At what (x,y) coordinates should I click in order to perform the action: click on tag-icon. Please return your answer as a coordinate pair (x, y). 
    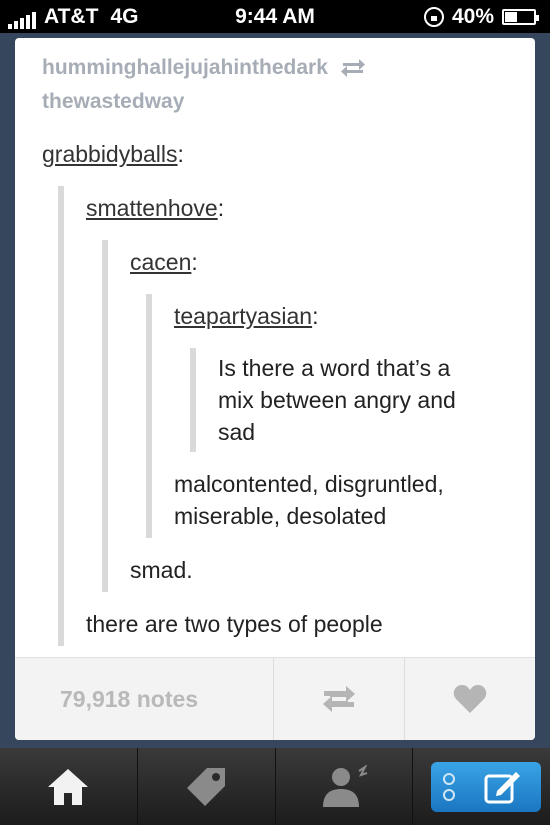
    Looking at the image, I should click on (206, 786).